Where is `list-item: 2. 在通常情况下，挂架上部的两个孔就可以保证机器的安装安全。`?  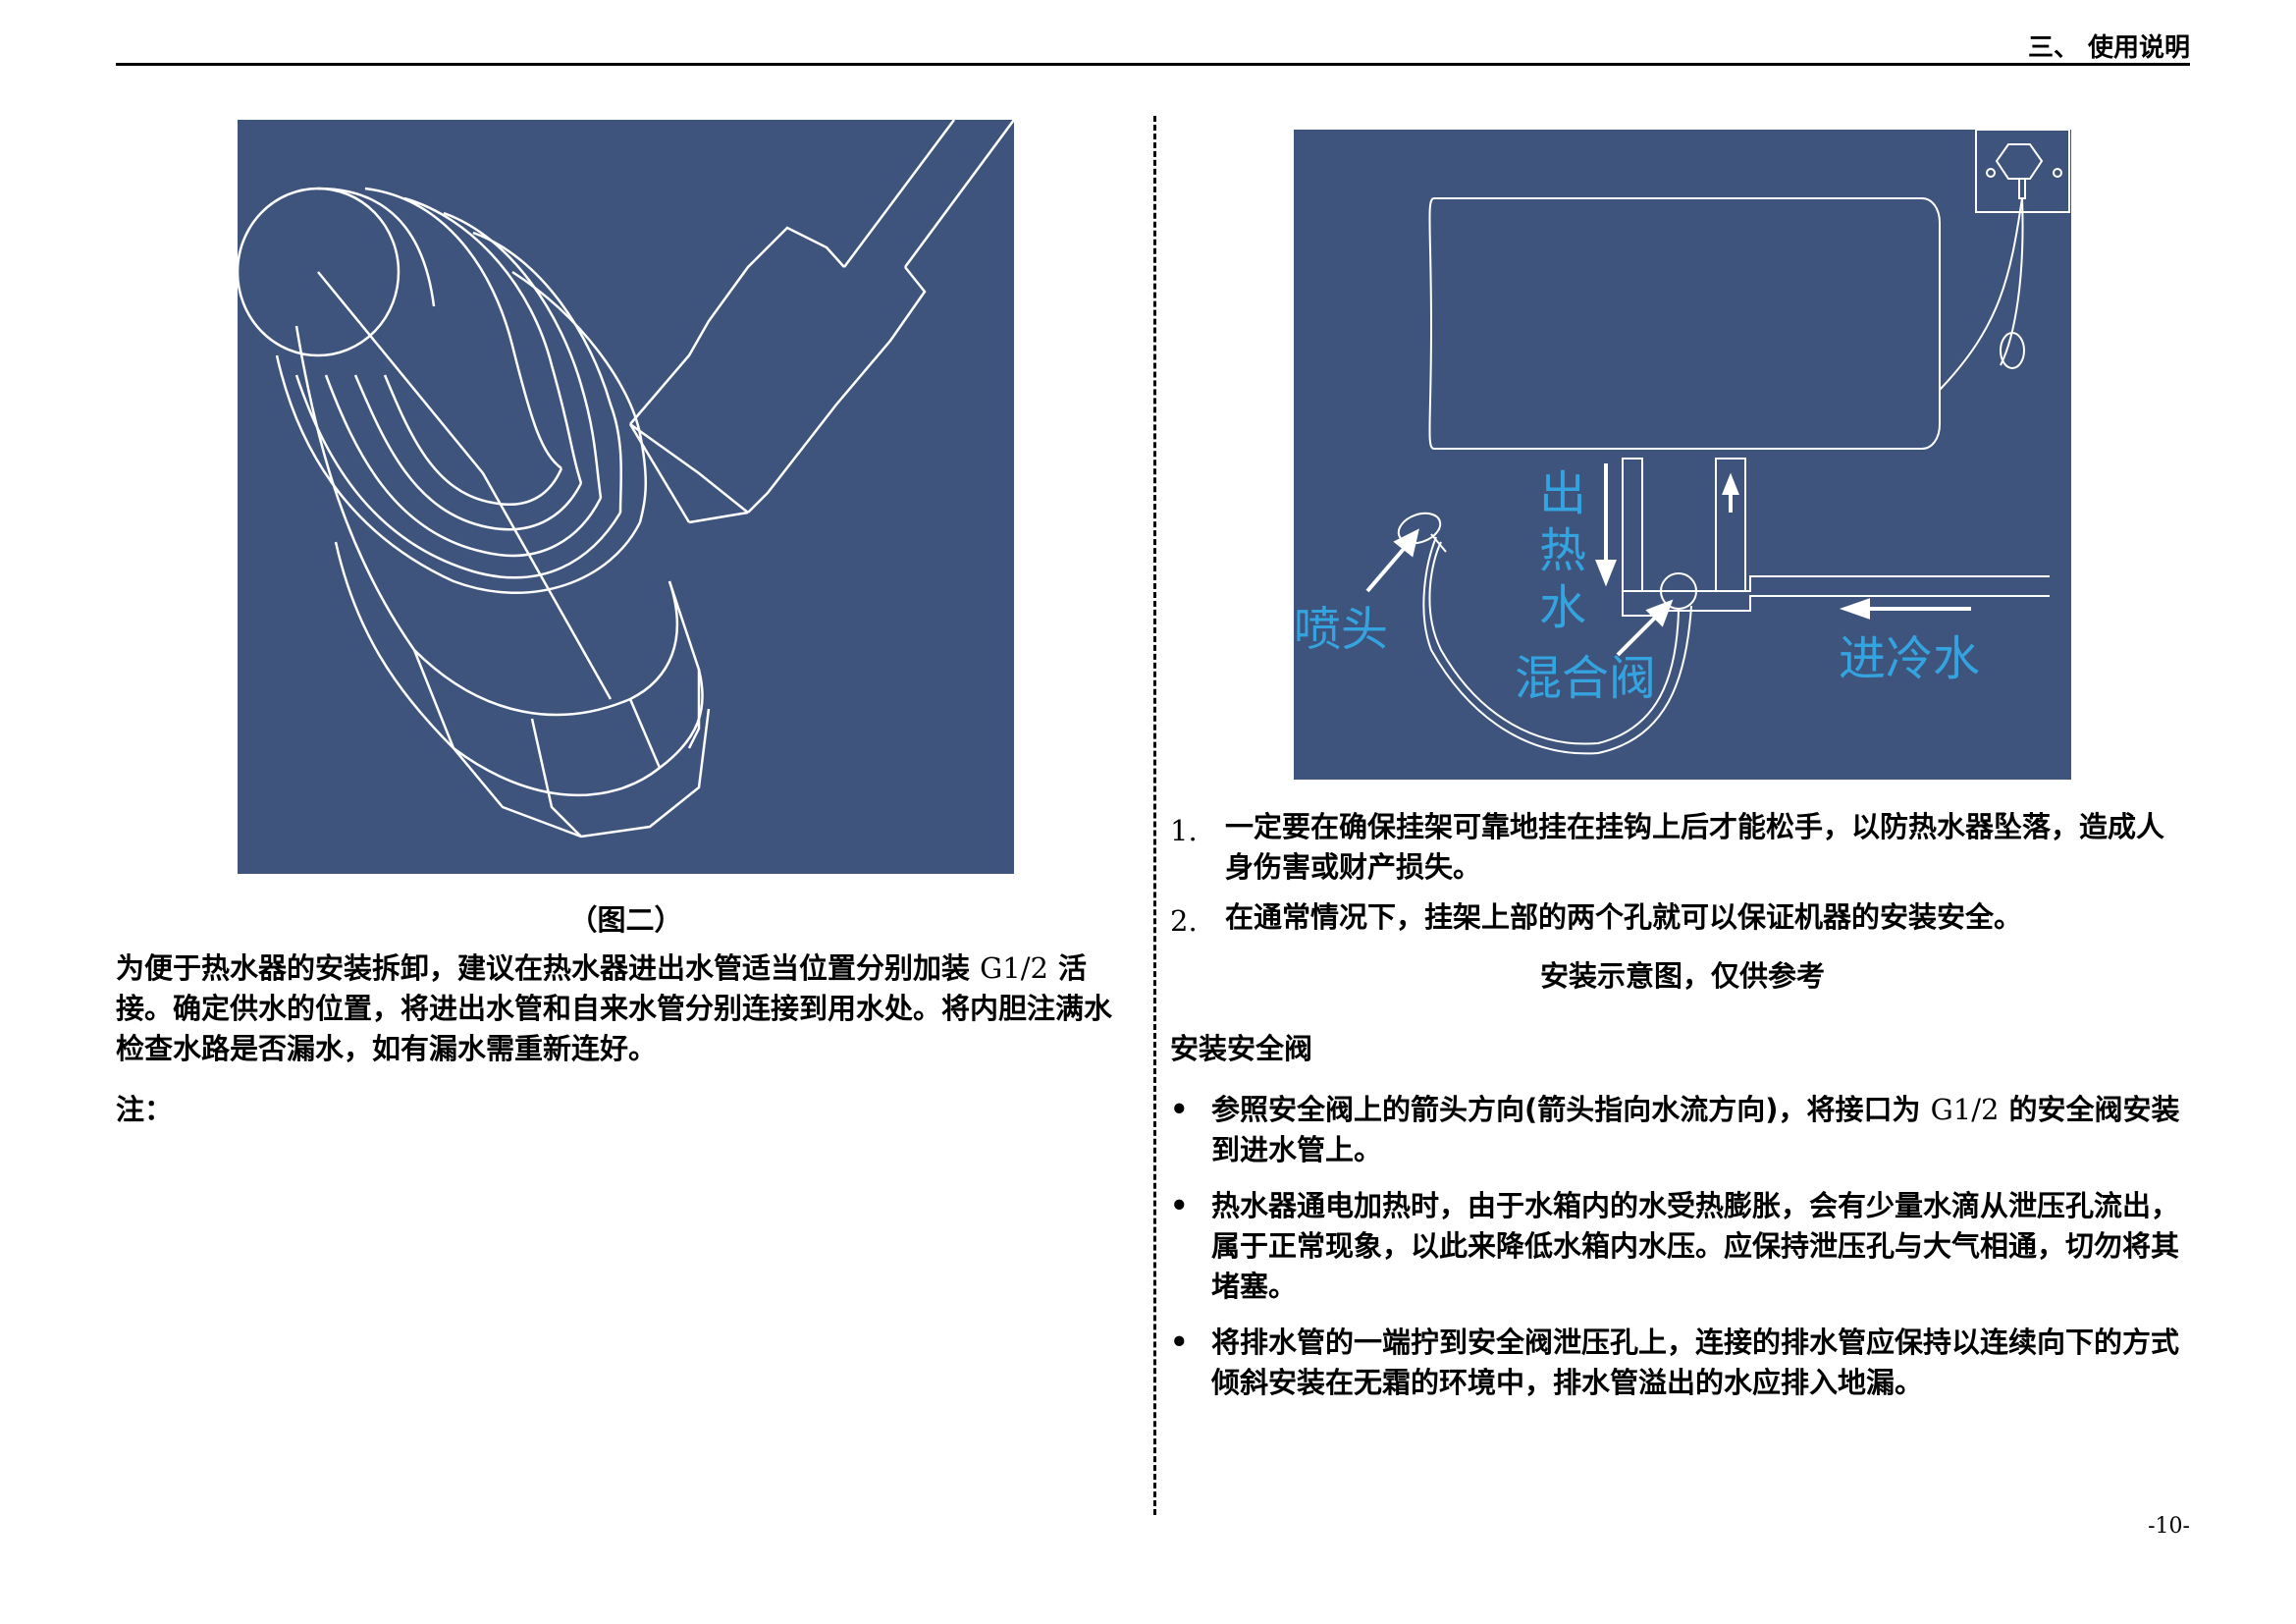
list-item: 2. 在通常情况下，挂架上部的两个孔就可以保证机器的安装安全。 is located at coordinates (1680, 919).